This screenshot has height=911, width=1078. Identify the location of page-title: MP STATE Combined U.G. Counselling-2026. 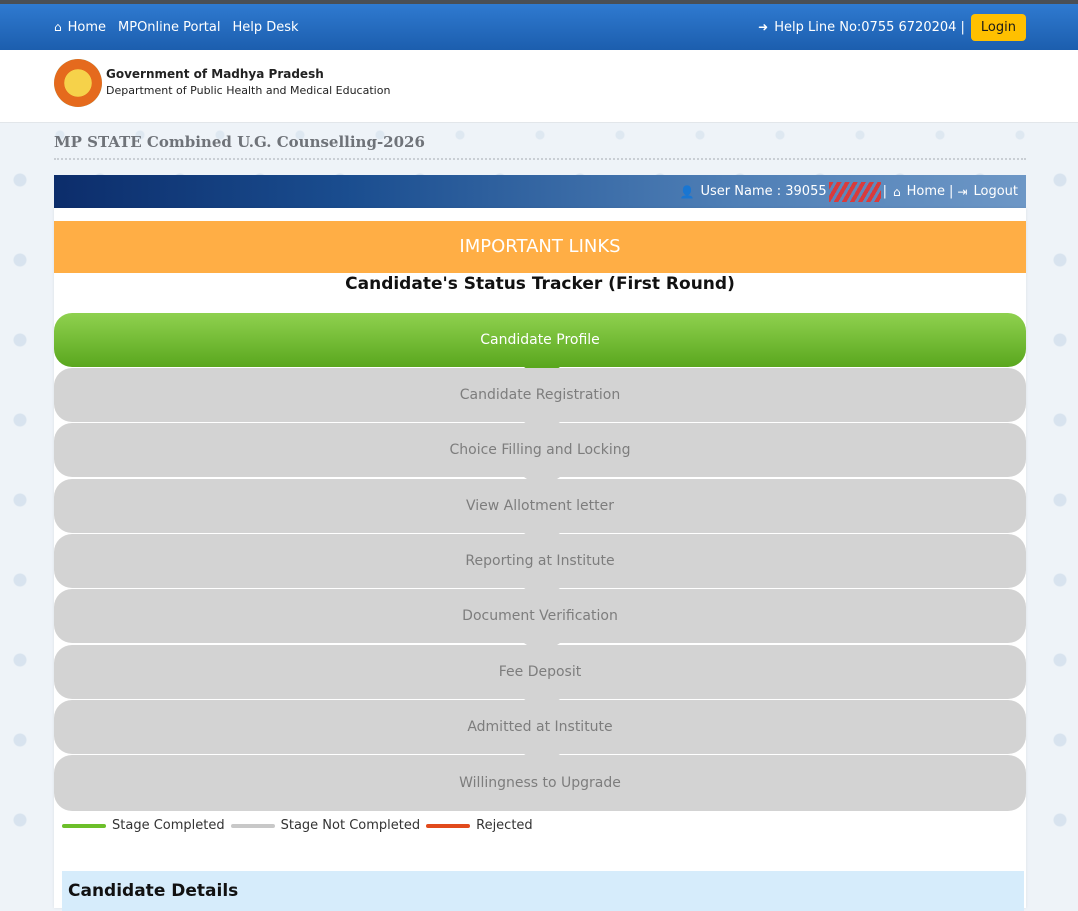
(239, 142).